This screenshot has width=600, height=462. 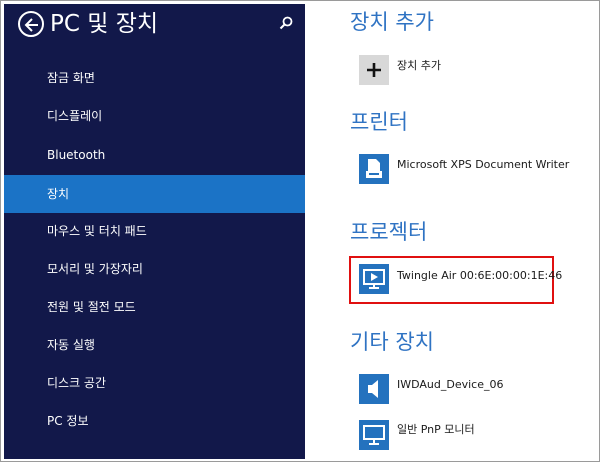 I want to click on monitor-icon, so click(x=374, y=435).